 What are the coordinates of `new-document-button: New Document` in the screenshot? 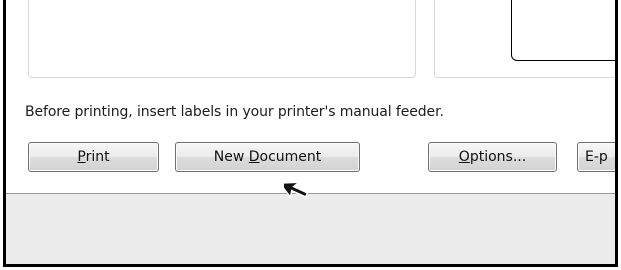 It's located at (267, 157).